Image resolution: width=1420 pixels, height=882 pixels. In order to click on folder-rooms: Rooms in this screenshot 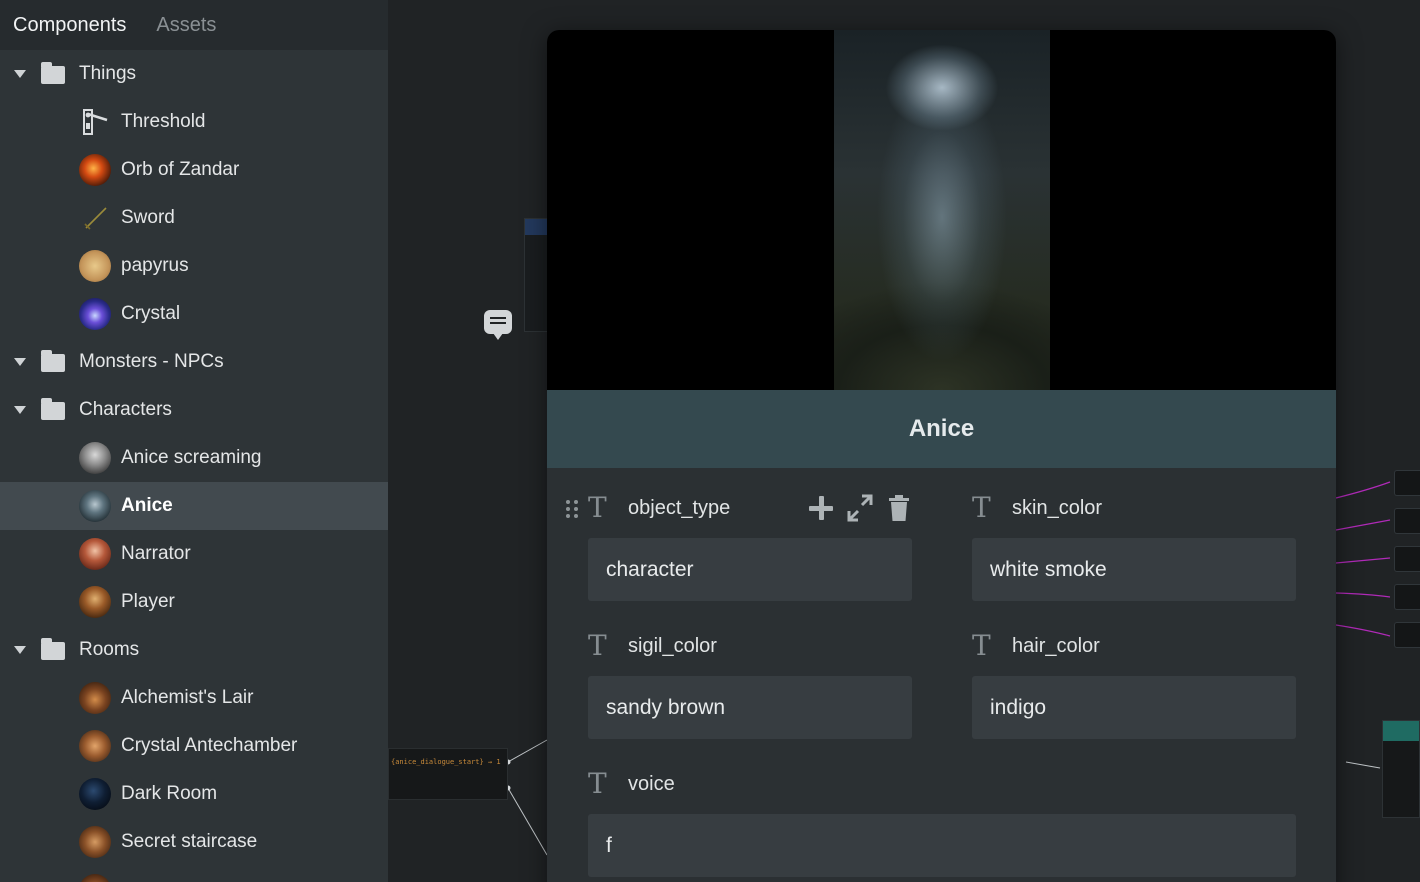, I will do `click(194, 650)`.